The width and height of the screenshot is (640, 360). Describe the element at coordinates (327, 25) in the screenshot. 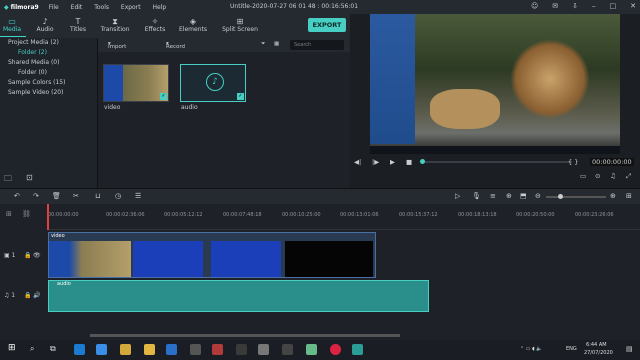

I see `export-button: EXPORT` at that location.